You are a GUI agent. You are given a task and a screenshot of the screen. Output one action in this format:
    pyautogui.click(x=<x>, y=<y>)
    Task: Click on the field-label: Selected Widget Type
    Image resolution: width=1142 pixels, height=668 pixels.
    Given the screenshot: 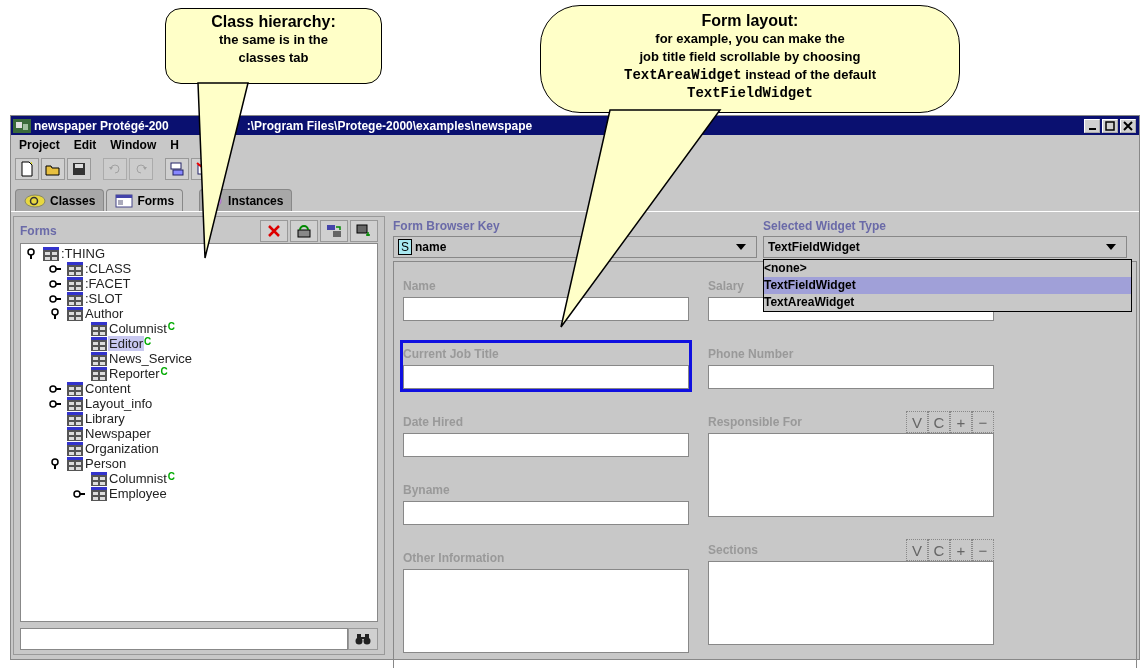 What is the action you would take?
    pyautogui.click(x=825, y=226)
    